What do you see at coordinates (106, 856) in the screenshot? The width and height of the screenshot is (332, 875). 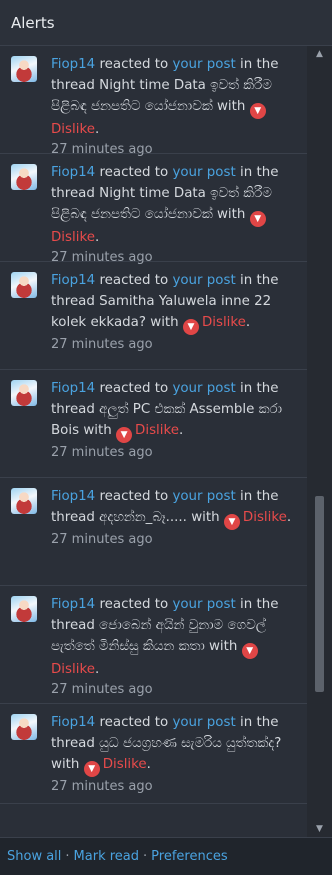 I see `mark-read-link: Mark read` at bounding box center [106, 856].